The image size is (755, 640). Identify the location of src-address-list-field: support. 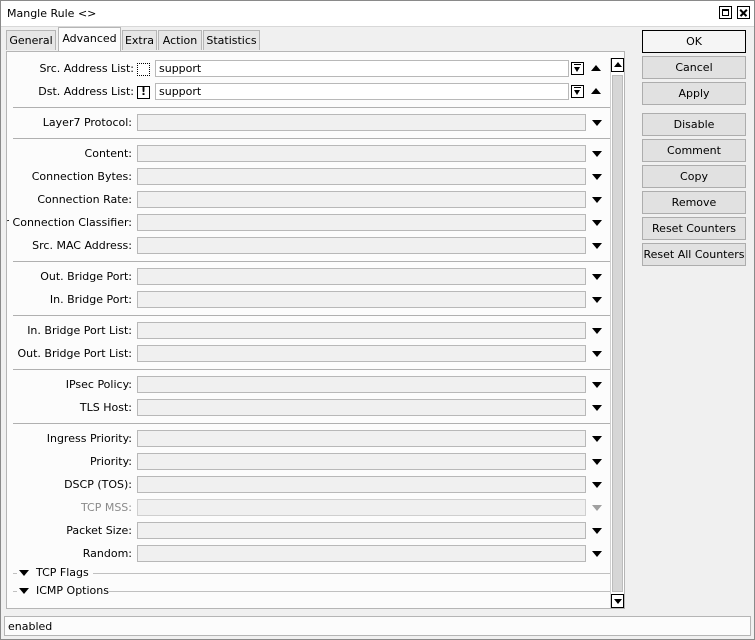
(362, 68).